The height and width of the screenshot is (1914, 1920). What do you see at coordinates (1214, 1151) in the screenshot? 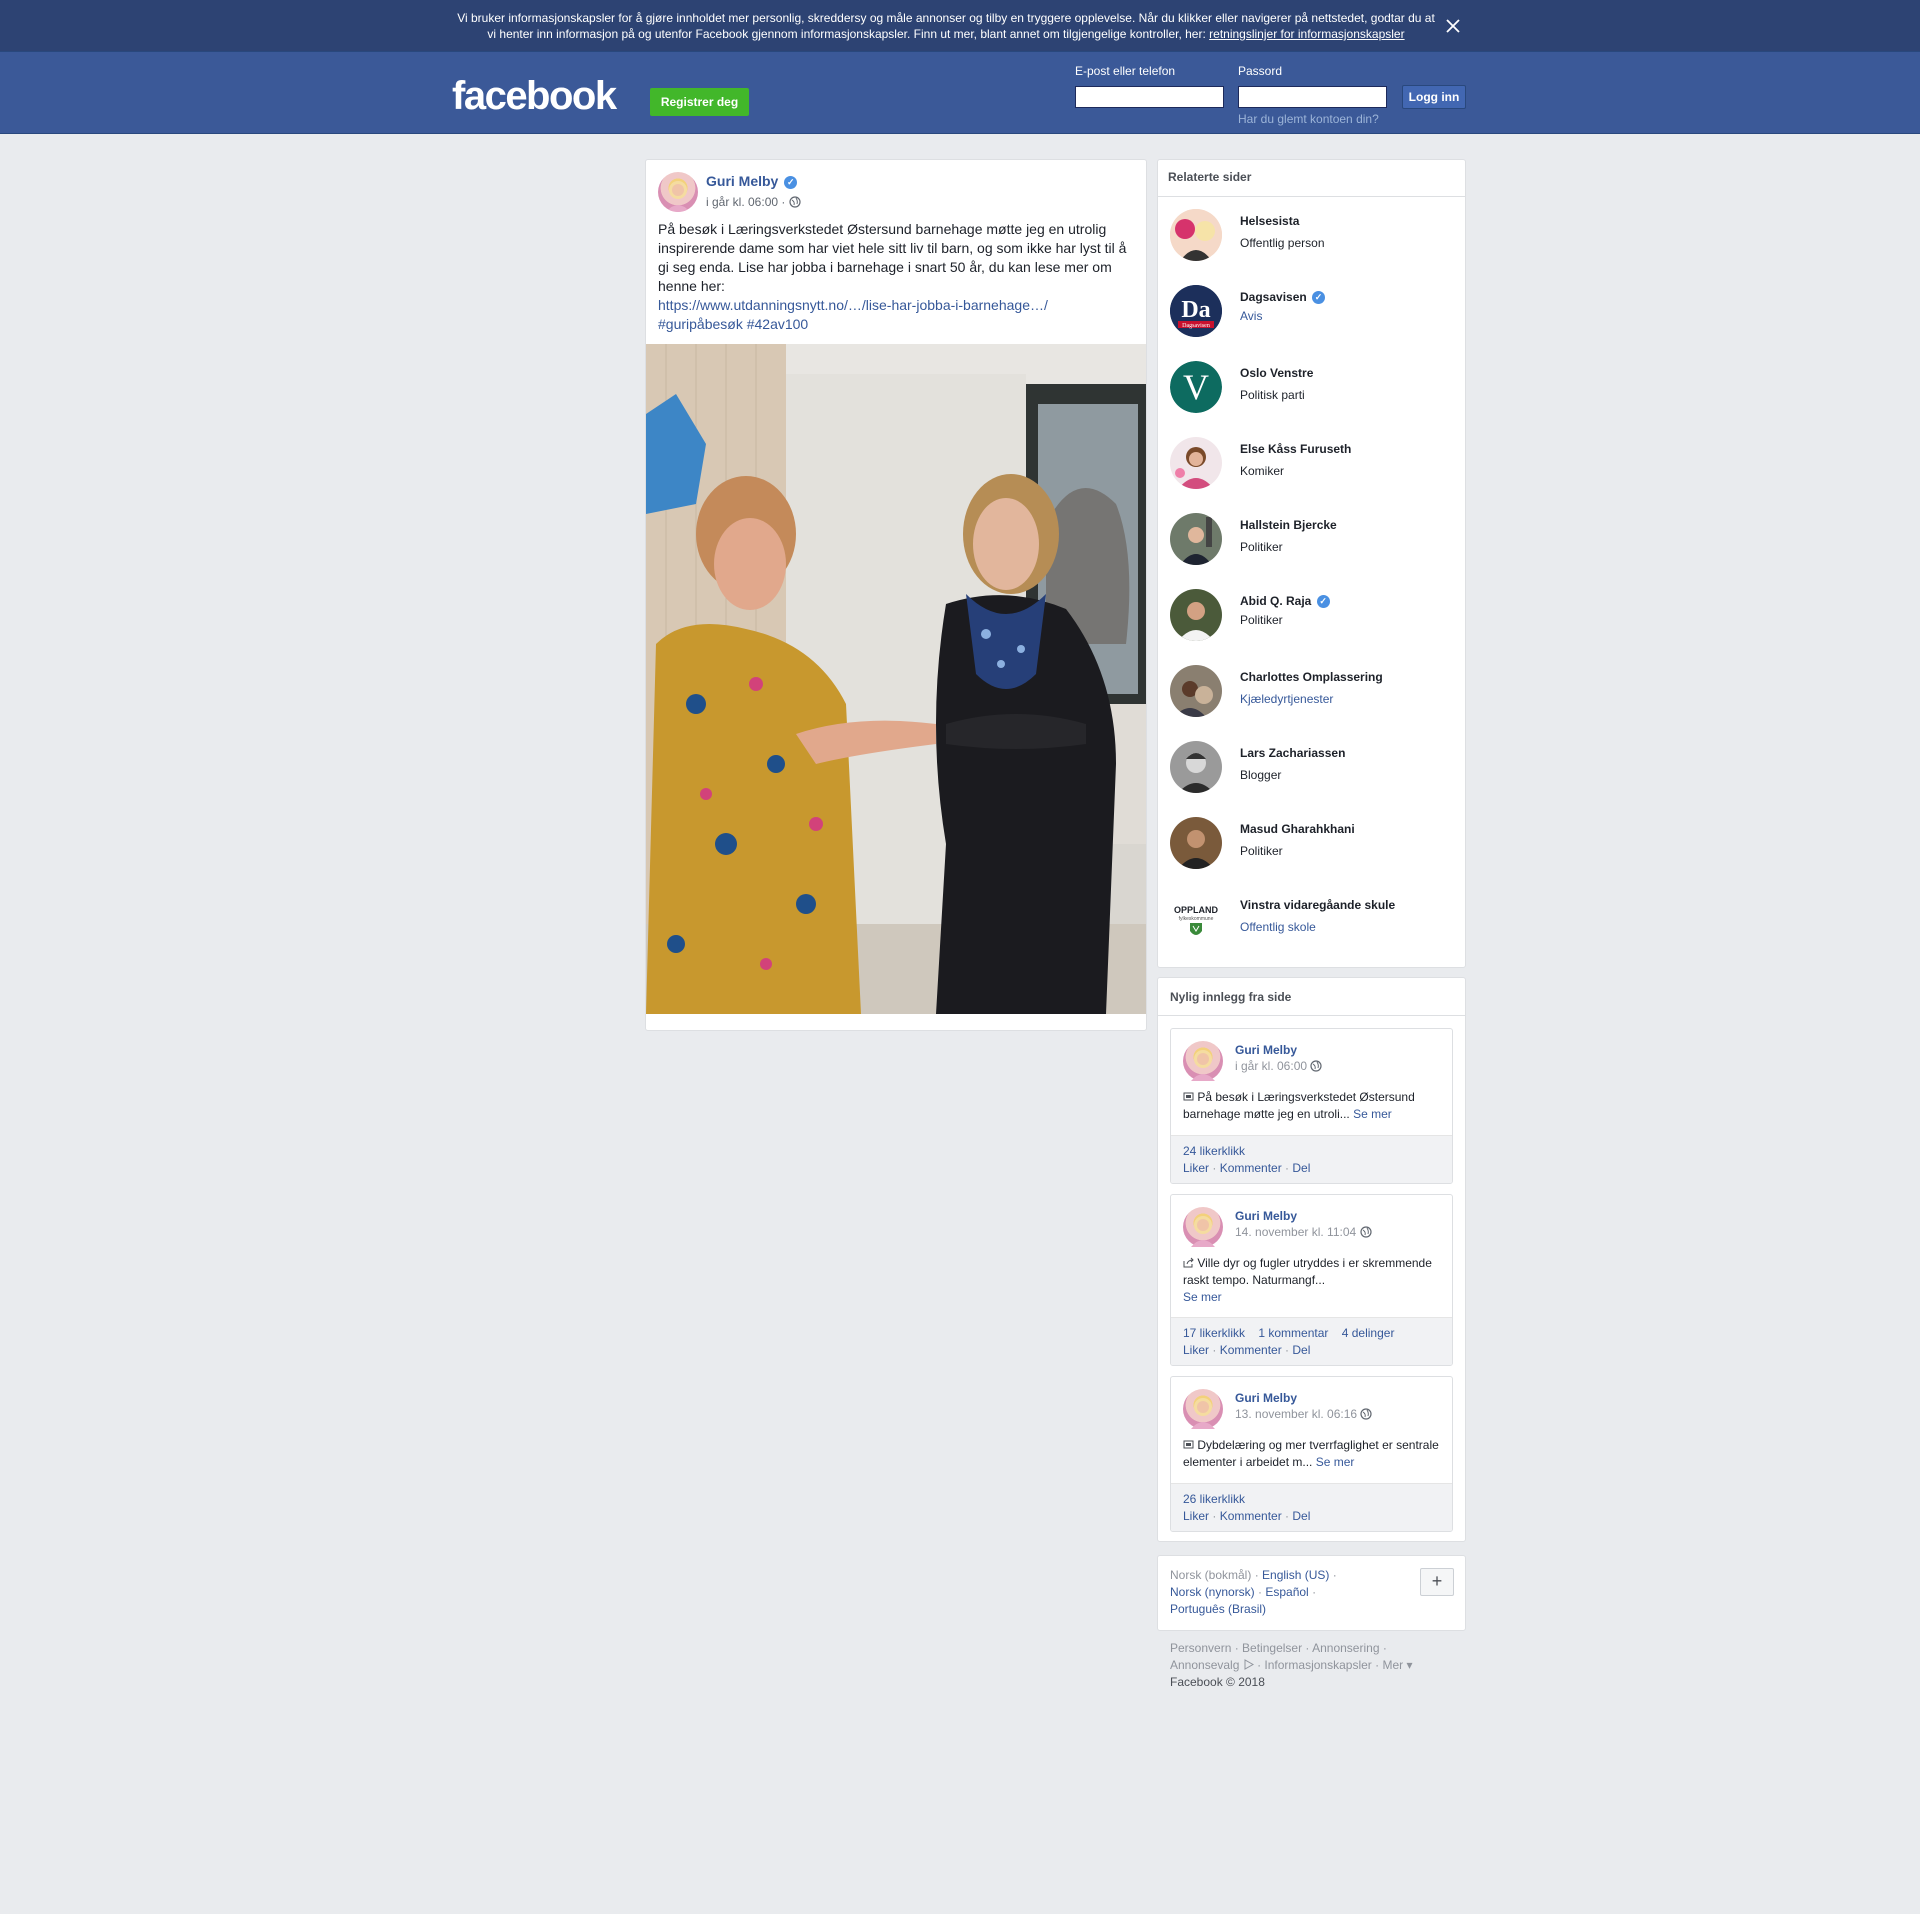
I see `likes-count: 24 likerklikk` at bounding box center [1214, 1151].